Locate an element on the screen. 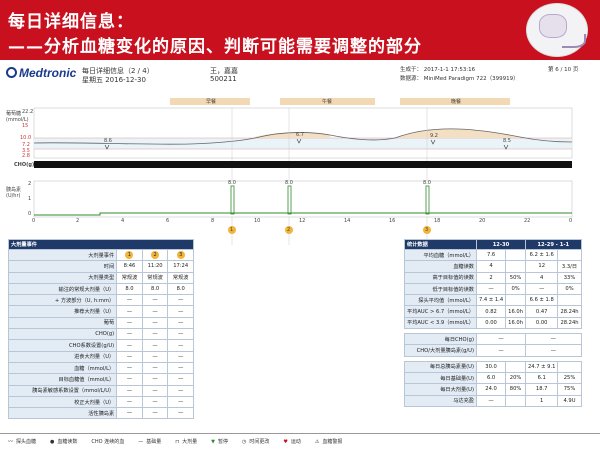 The image size is (600, 449). bg-value: 8.6 is located at coordinates (108, 141).